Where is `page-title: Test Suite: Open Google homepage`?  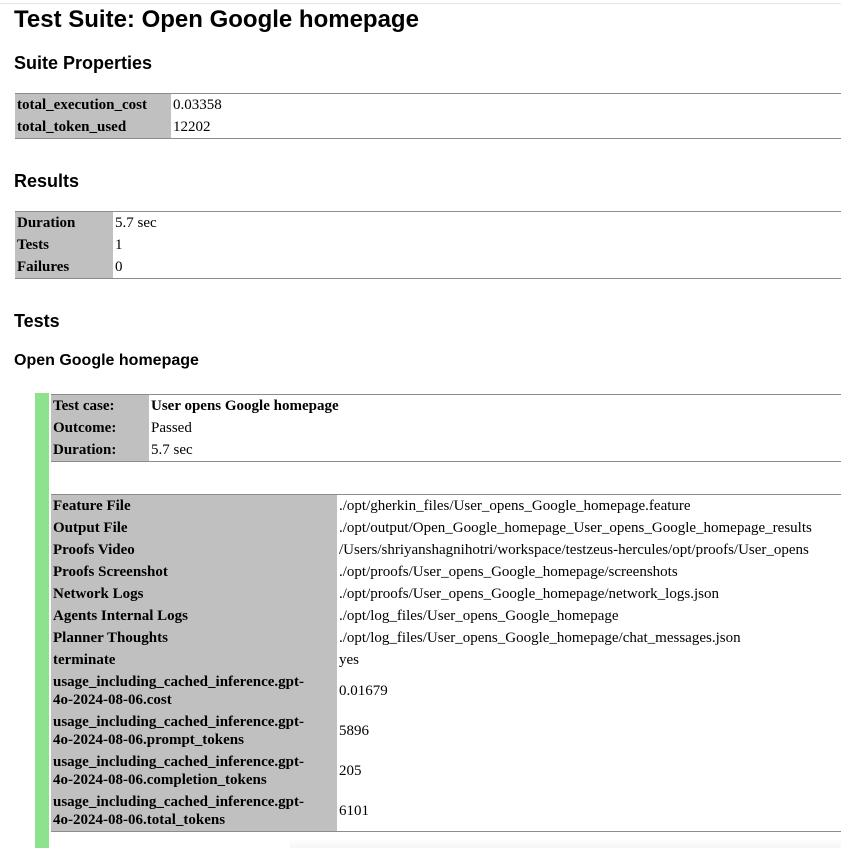
page-title: Test Suite: Open Google homepage is located at coordinates (216, 19).